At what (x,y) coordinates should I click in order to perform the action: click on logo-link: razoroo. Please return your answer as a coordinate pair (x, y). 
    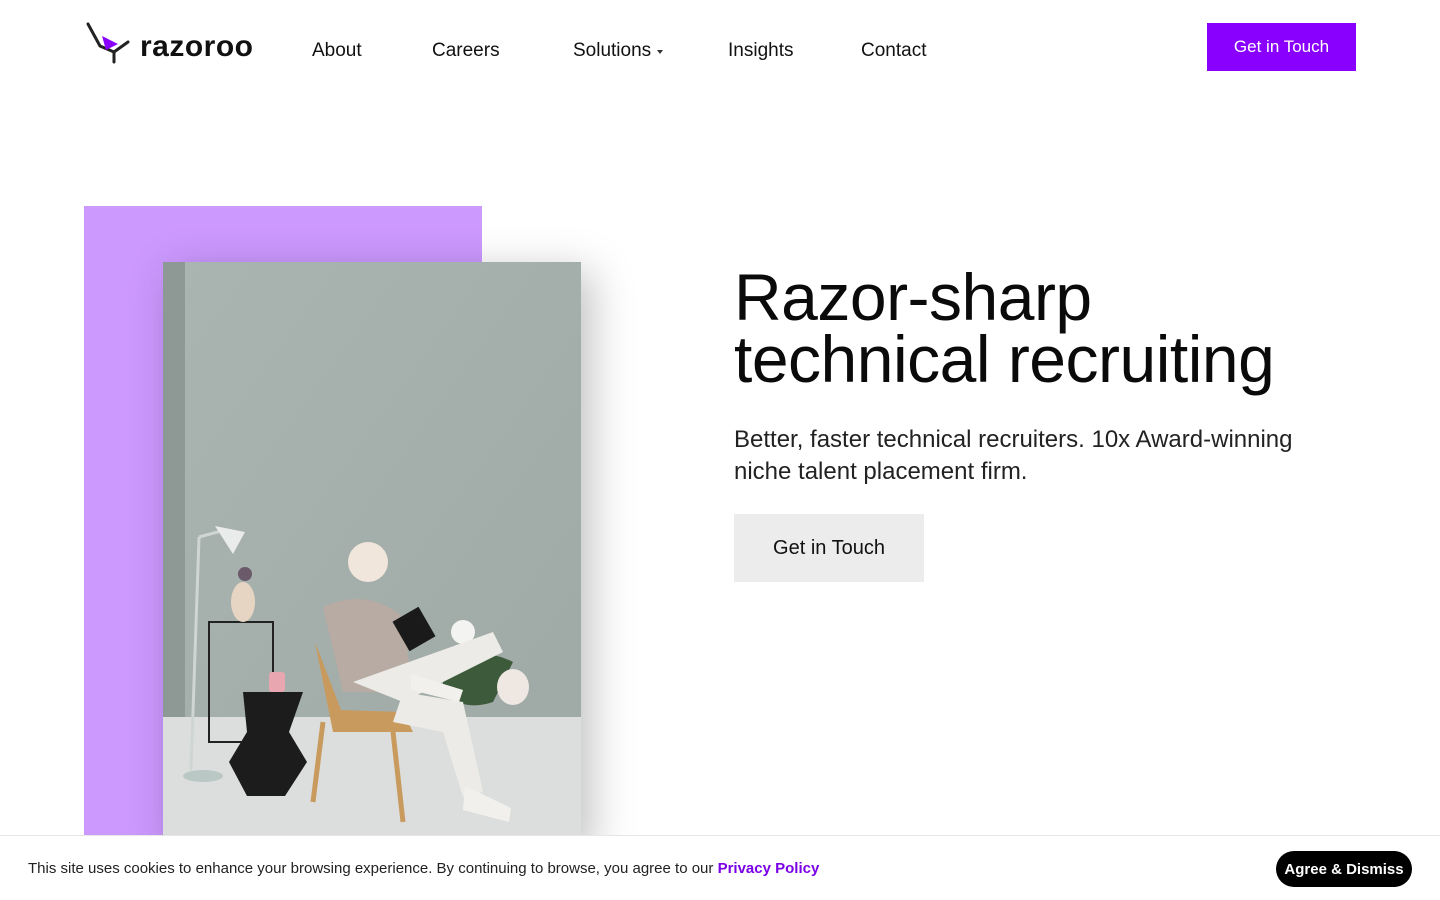
    Looking at the image, I should click on (169, 44).